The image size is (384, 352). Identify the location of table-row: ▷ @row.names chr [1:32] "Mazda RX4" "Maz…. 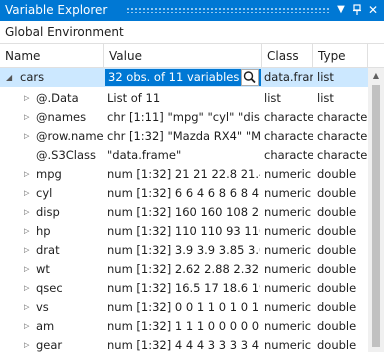
(184, 136).